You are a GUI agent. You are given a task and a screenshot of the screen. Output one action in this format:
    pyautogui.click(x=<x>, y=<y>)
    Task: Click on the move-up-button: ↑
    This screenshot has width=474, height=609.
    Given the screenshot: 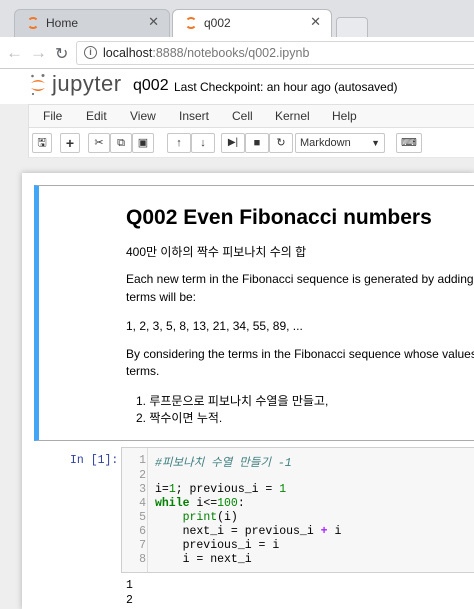 What is the action you would take?
    pyautogui.click(x=179, y=143)
    